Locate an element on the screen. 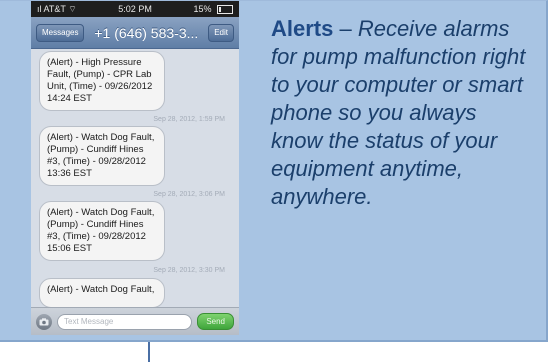  message-bubble: (Alert) - Watch Dog Fault, is located at coordinates (102, 293).